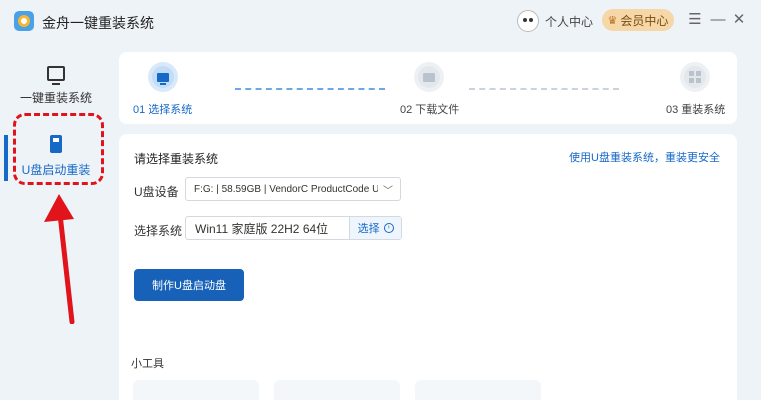 This screenshot has width=761, height=400. I want to click on sidebar-item-one-click-reinstall: 一键重装系统, so click(56, 86).